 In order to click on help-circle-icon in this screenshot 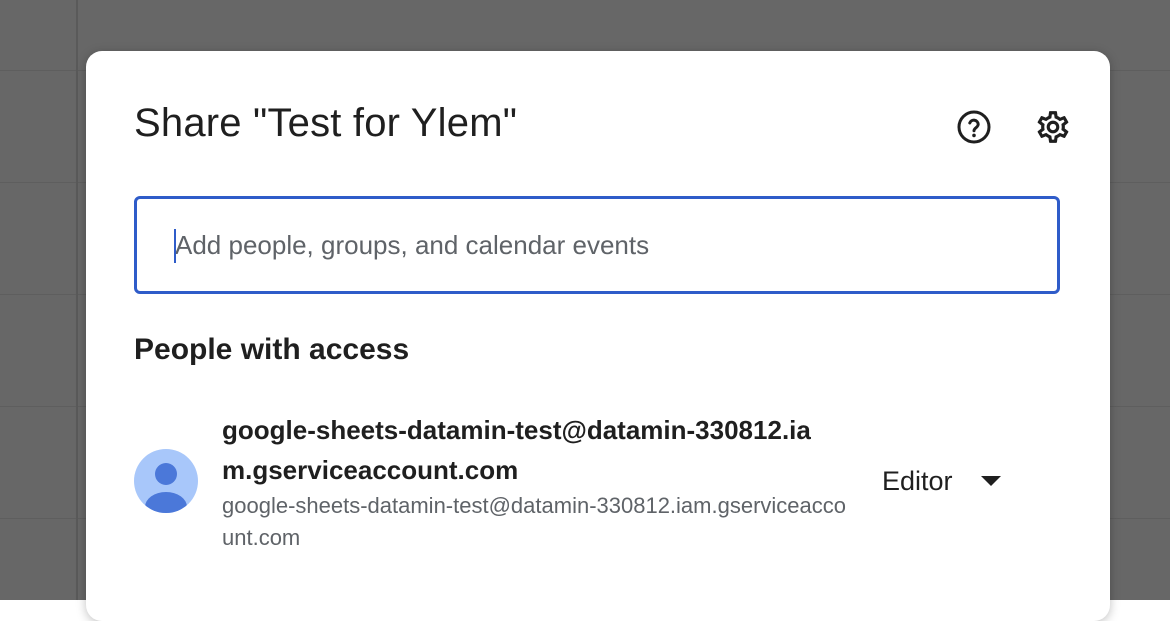, I will do `click(974, 127)`.